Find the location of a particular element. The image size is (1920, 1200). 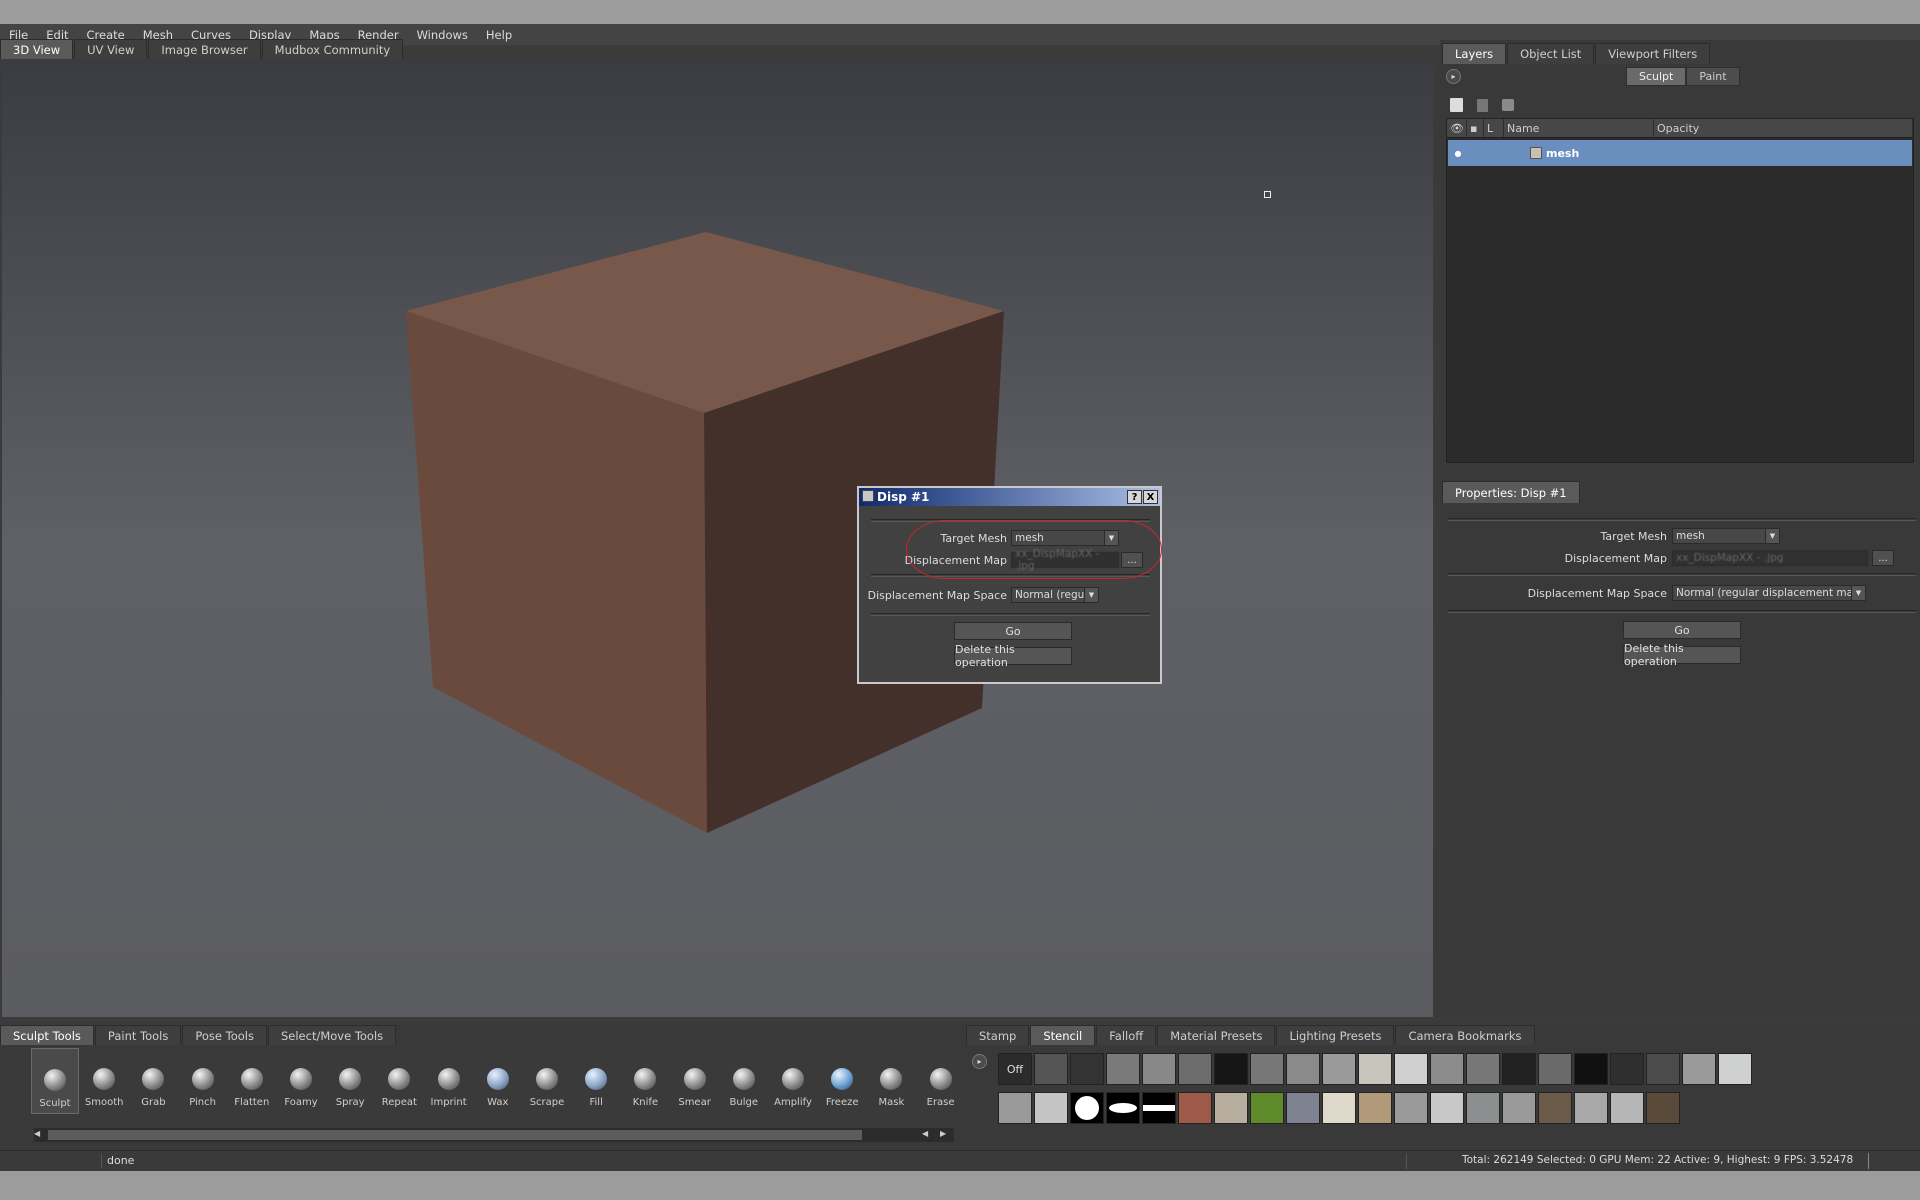

tab-sculpt-tools: Sculpt Tools is located at coordinates (47, 1035).